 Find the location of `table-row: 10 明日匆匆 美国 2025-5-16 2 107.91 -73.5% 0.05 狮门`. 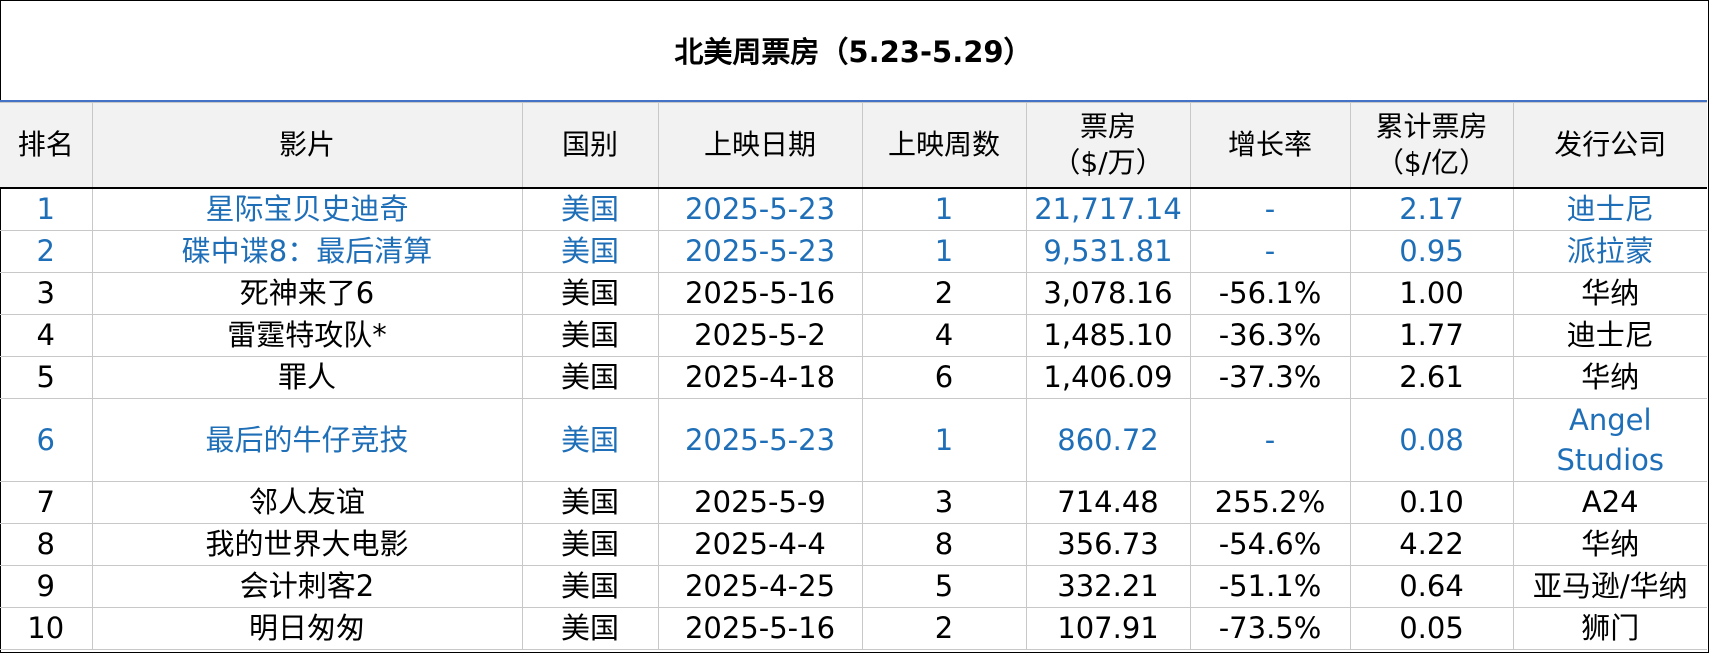

table-row: 10 明日匆匆 美国 2025-5-16 2 107.91 -73.5% 0.05 狮门 is located at coordinates (853, 628).